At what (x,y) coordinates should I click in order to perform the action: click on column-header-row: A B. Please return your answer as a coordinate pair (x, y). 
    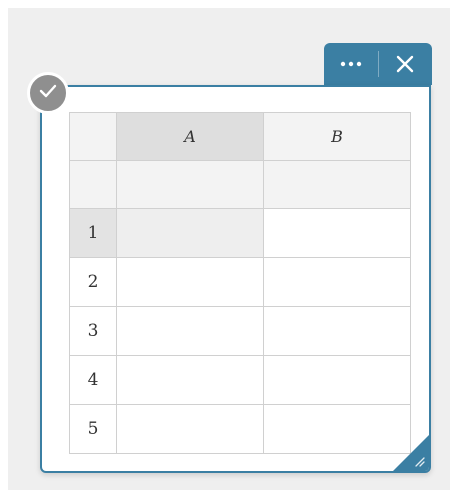
    Looking at the image, I should click on (240, 136).